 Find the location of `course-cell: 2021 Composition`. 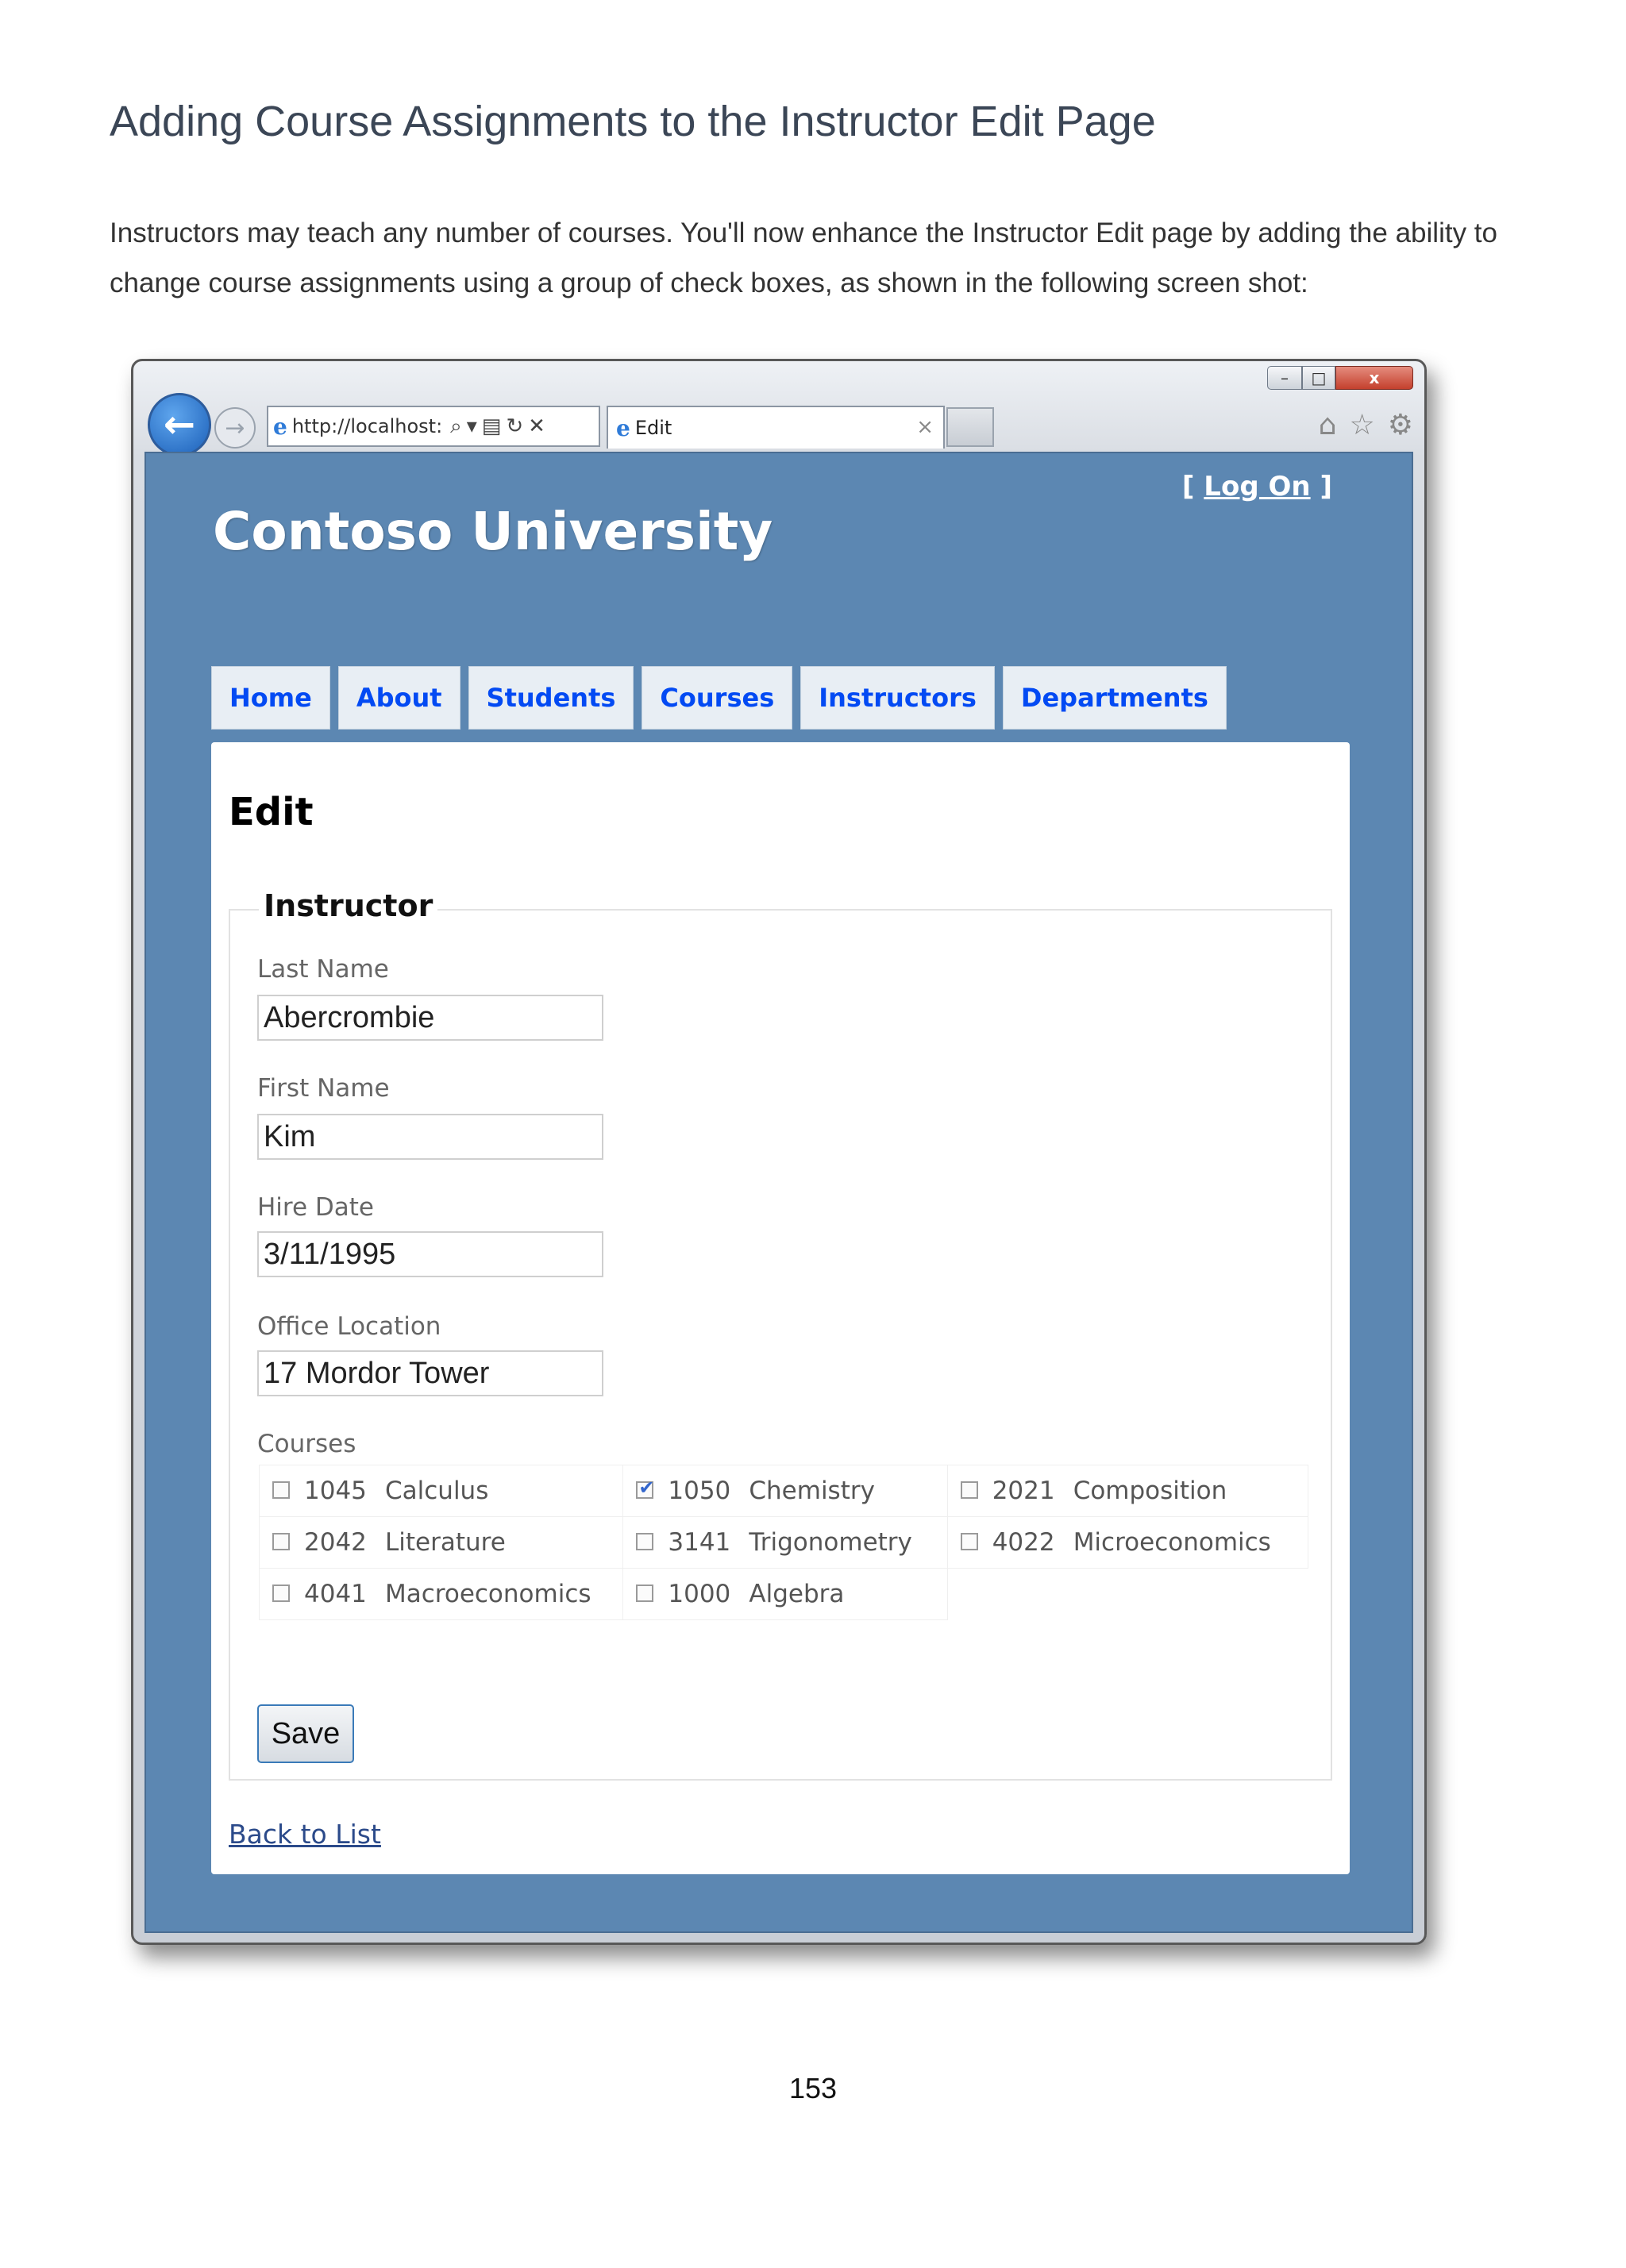

course-cell: 2021 Composition is located at coordinates (1127, 1491).